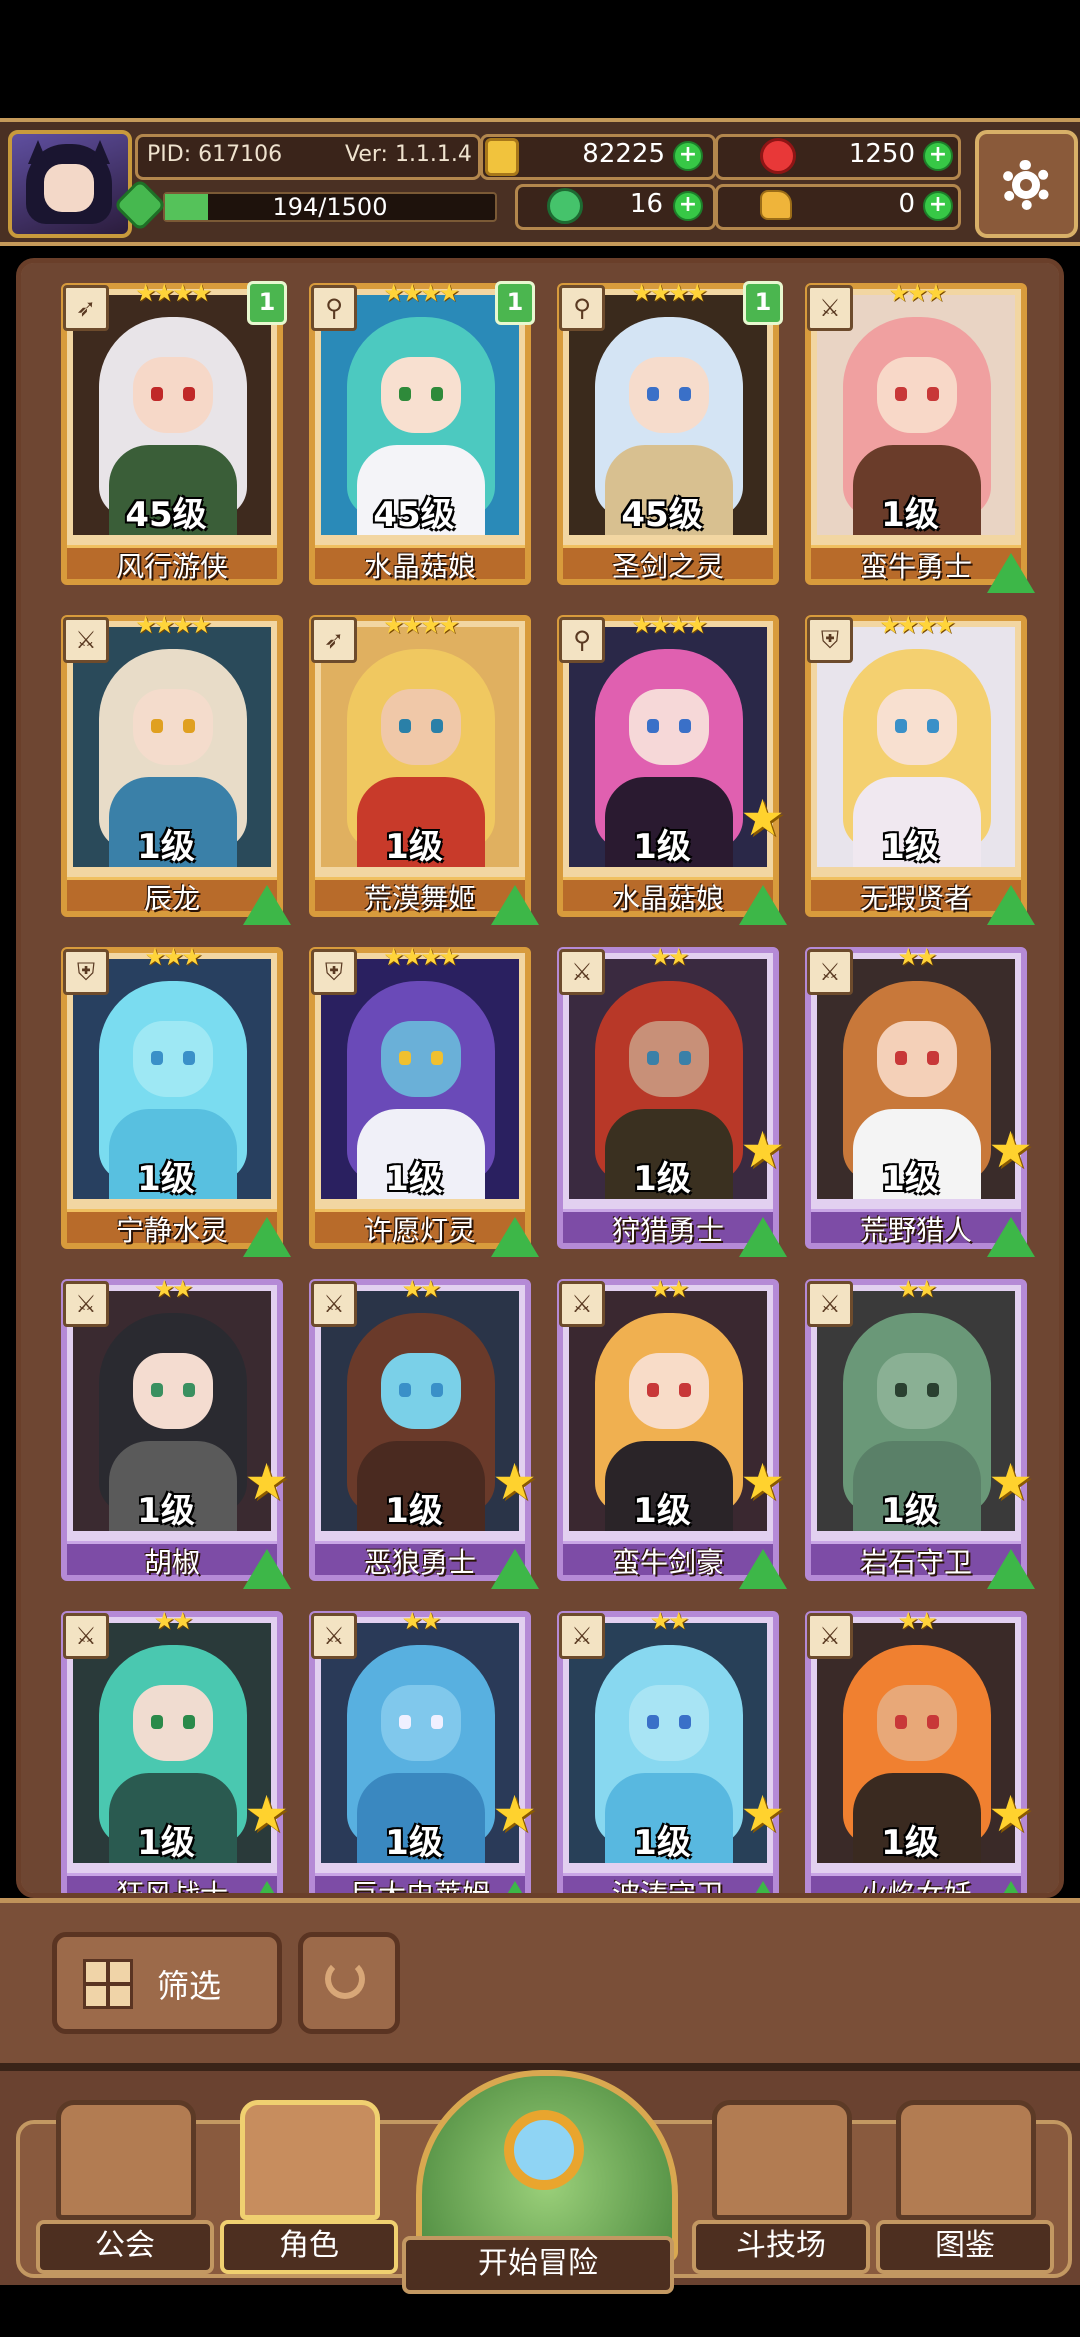  Describe the element at coordinates (782, 2160) in the screenshot. I see `crossed-swords-icon` at that location.